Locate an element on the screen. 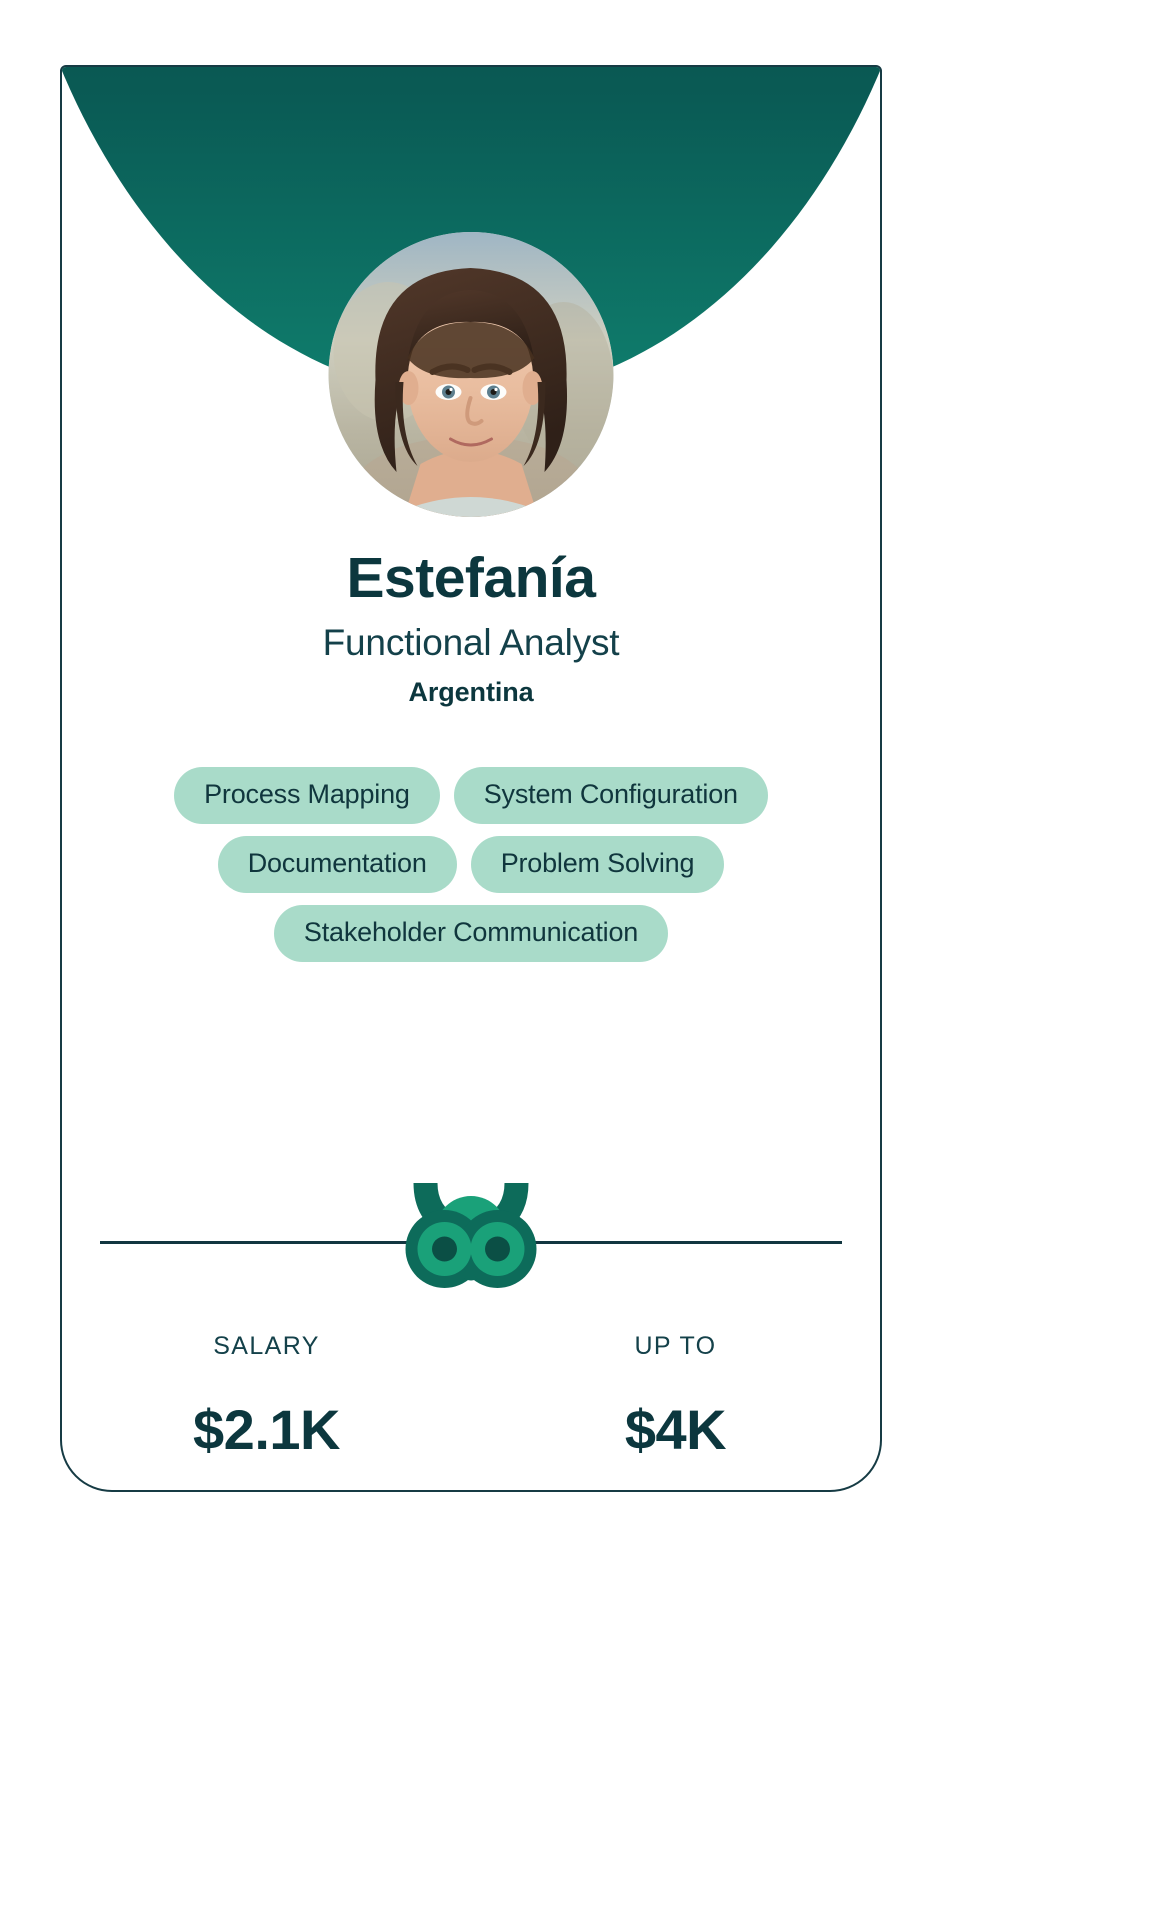 Image resolution: width=1151 pixels, height=1920 pixels. up-to-label: UP TO is located at coordinates (675, 1346).